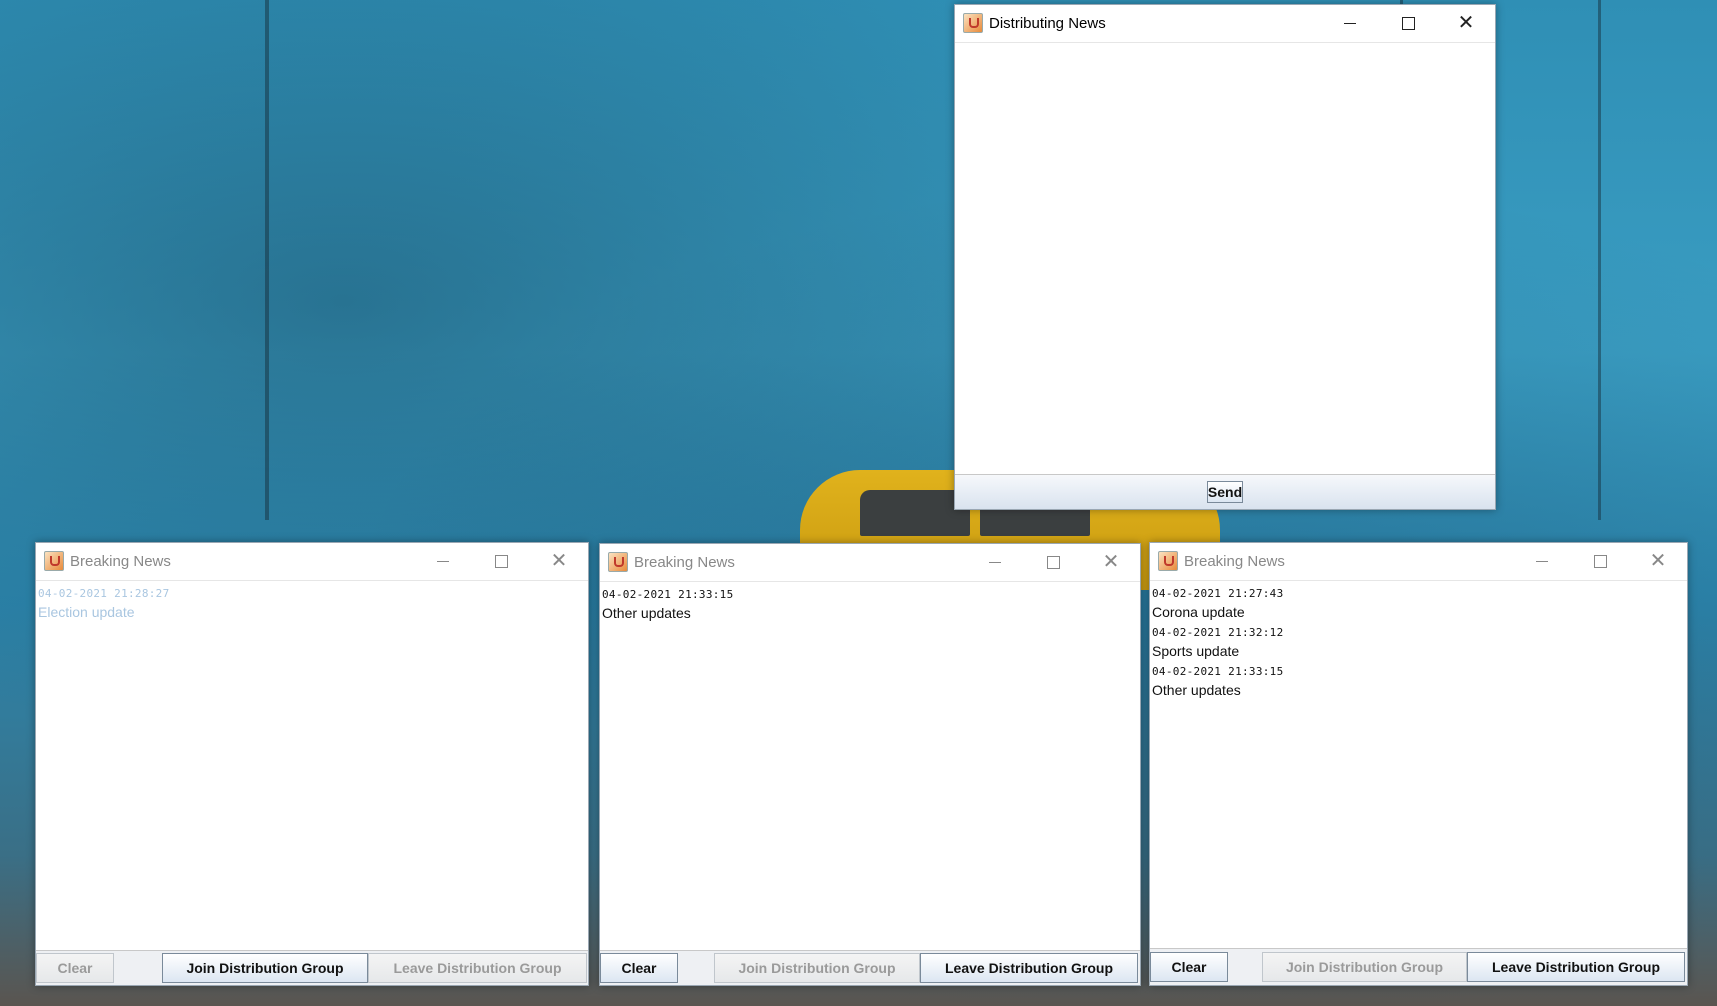  Describe the element at coordinates (1218, 593) in the screenshot. I see `message-timestamp: 04-02-2021 21:27:43` at that location.